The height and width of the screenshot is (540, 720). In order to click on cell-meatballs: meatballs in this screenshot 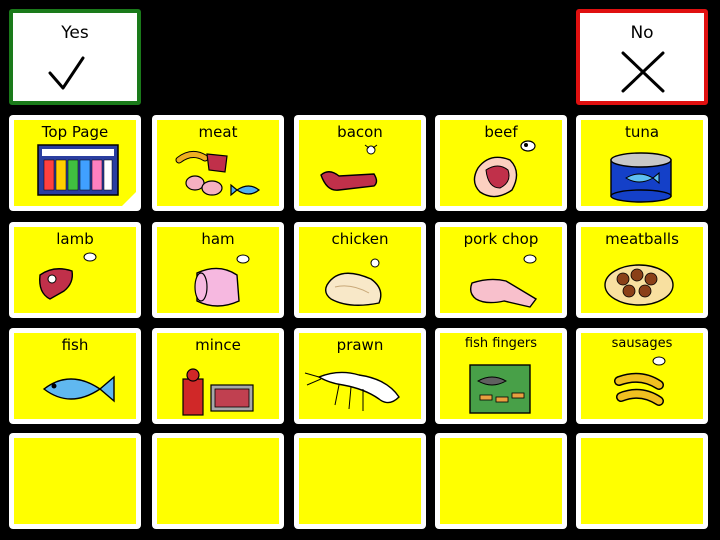, I will do `click(642, 270)`.